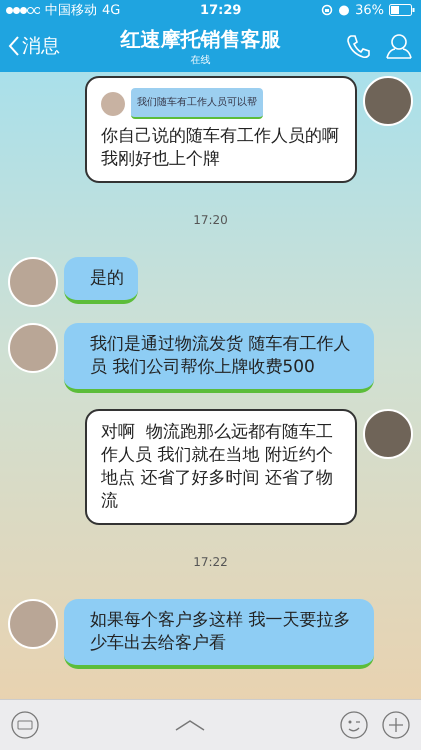  Describe the element at coordinates (25, 725) in the screenshot. I see `keyboard-icon` at that location.